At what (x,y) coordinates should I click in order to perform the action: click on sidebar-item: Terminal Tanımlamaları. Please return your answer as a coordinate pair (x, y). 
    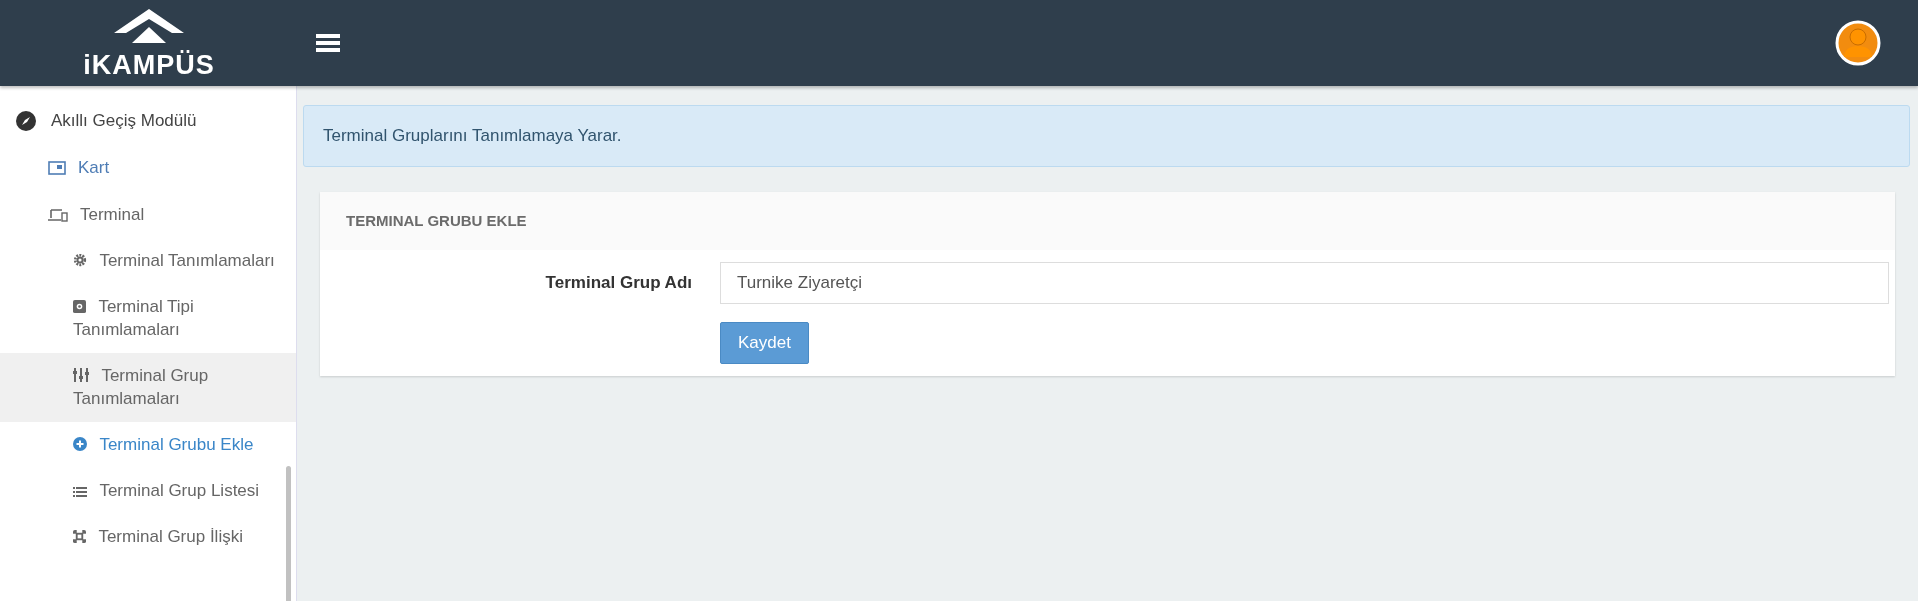
    Looking at the image, I should click on (148, 261).